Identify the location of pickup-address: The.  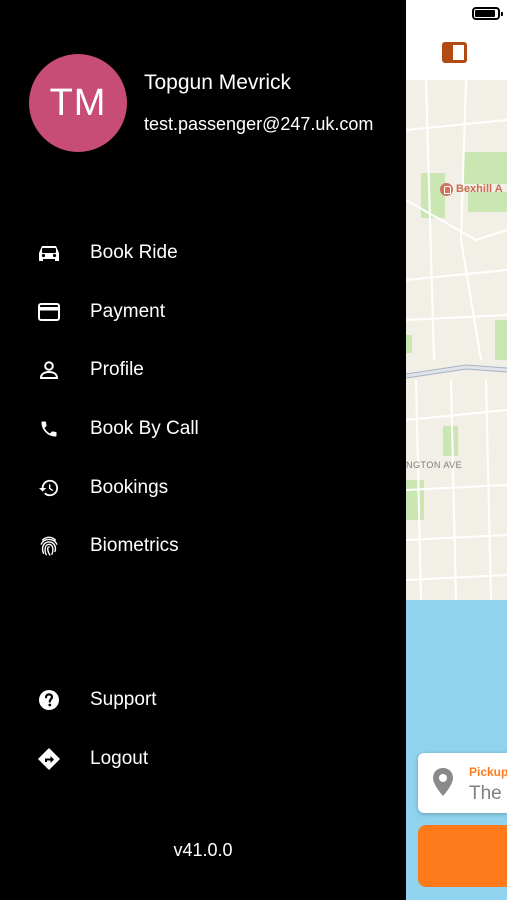
(485, 793).